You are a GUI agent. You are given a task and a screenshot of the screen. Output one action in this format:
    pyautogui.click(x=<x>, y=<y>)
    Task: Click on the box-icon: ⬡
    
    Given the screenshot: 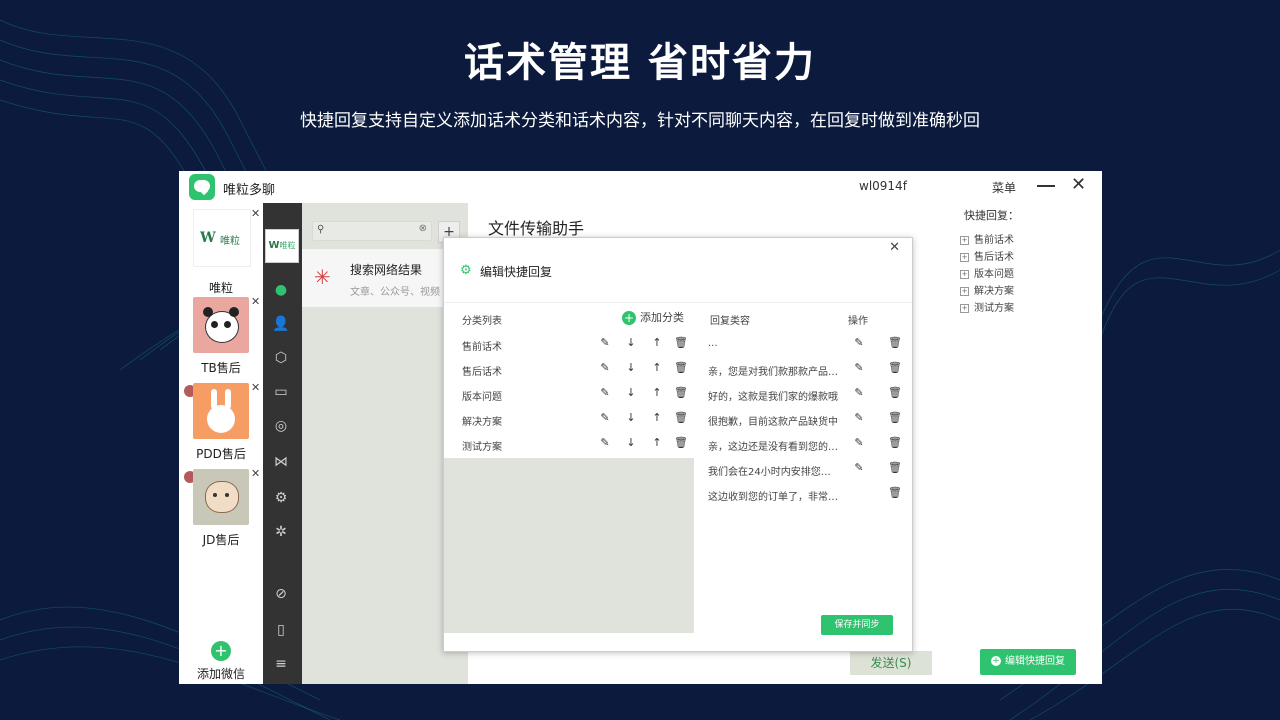 What is the action you would take?
    pyautogui.click(x=281, y=358)
    